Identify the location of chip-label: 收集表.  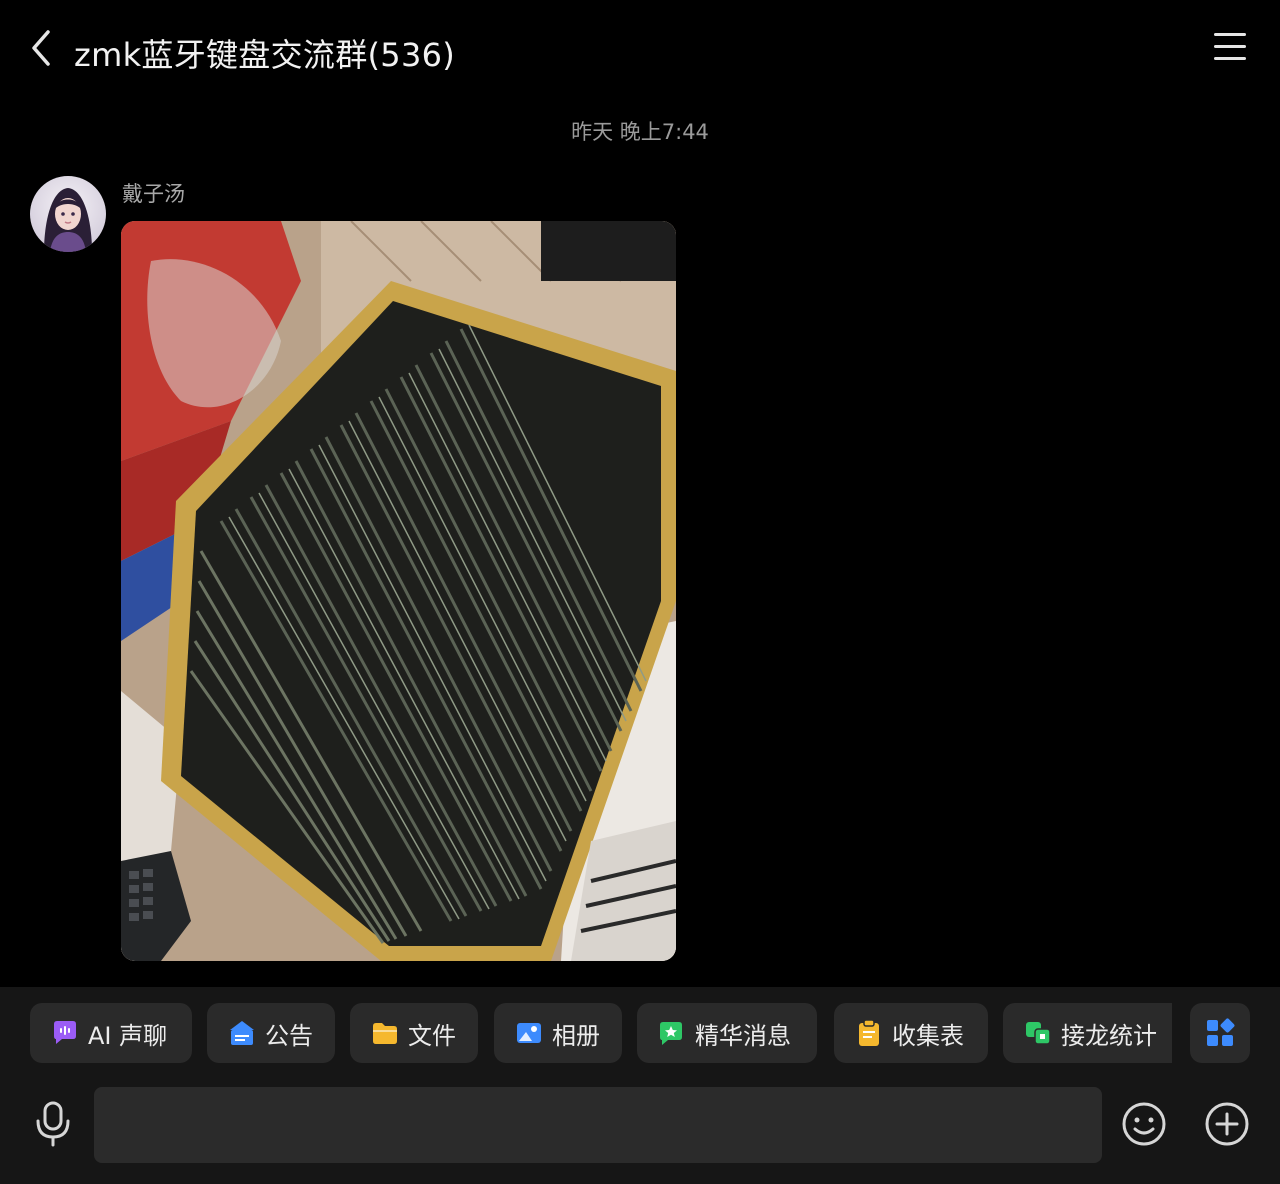
(928, 1035).